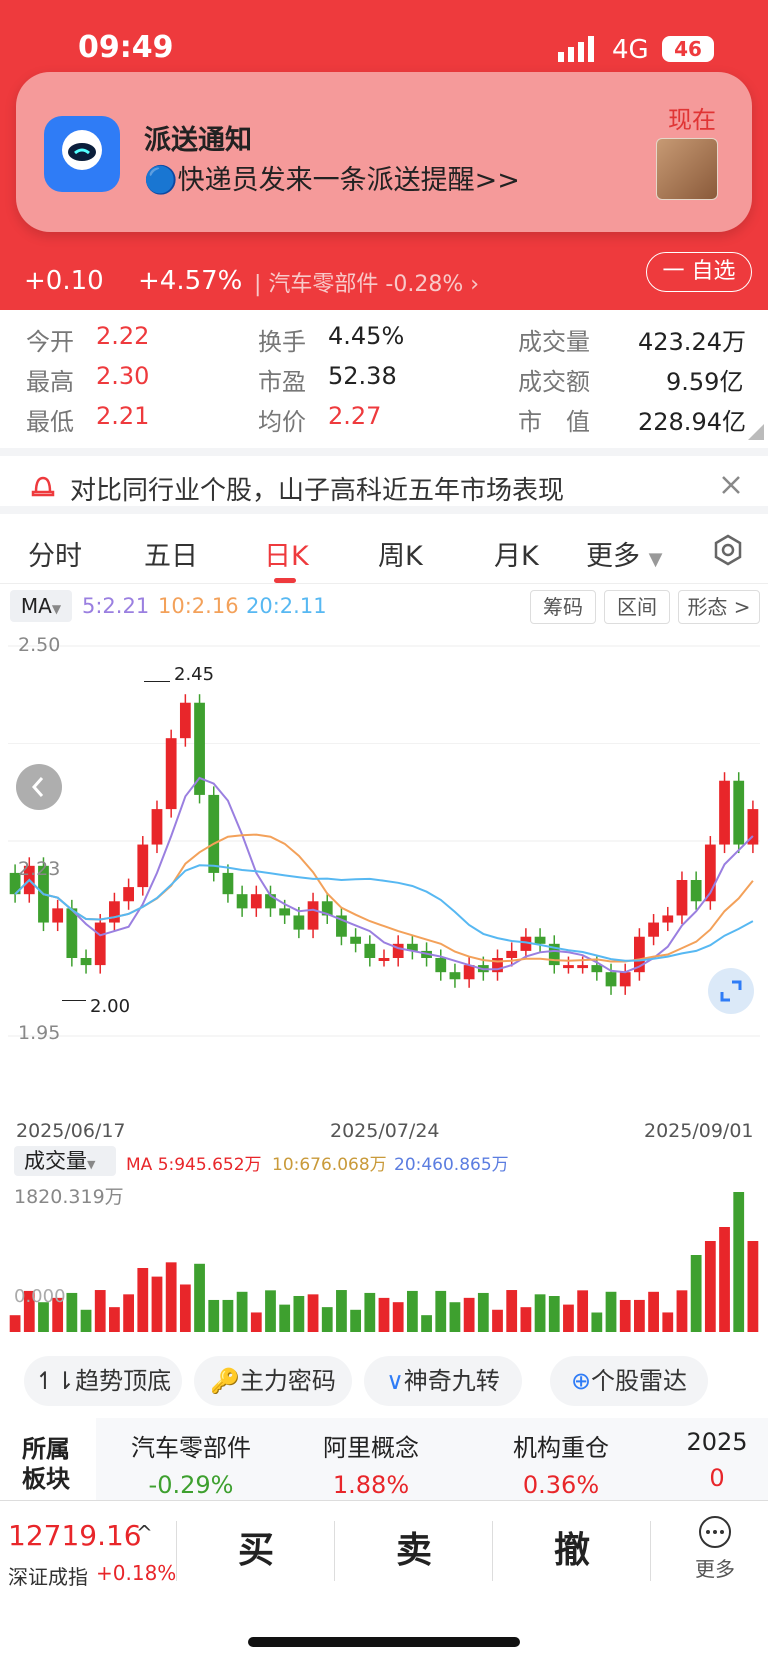  I want to click on vol-ma5: MA 5:945.652万, so click(194, 1165).